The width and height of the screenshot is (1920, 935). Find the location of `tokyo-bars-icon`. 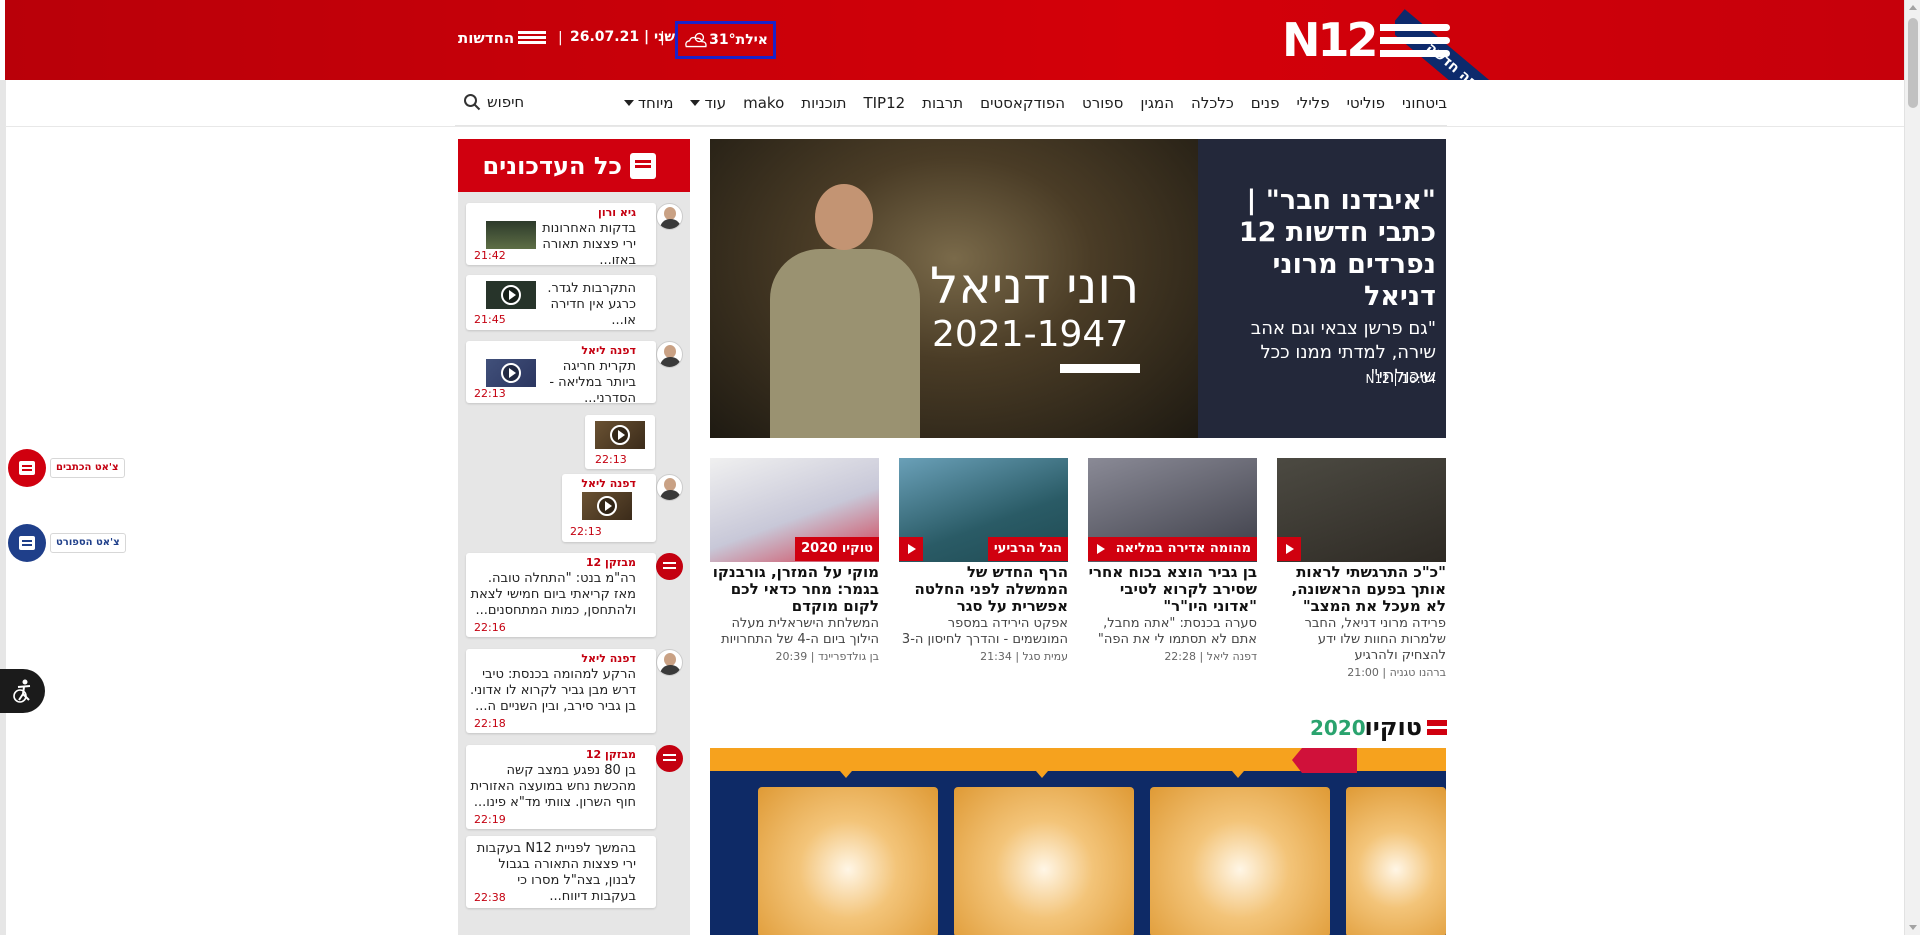

tokyo-bars-icon is located at coordinates (1437, 729).